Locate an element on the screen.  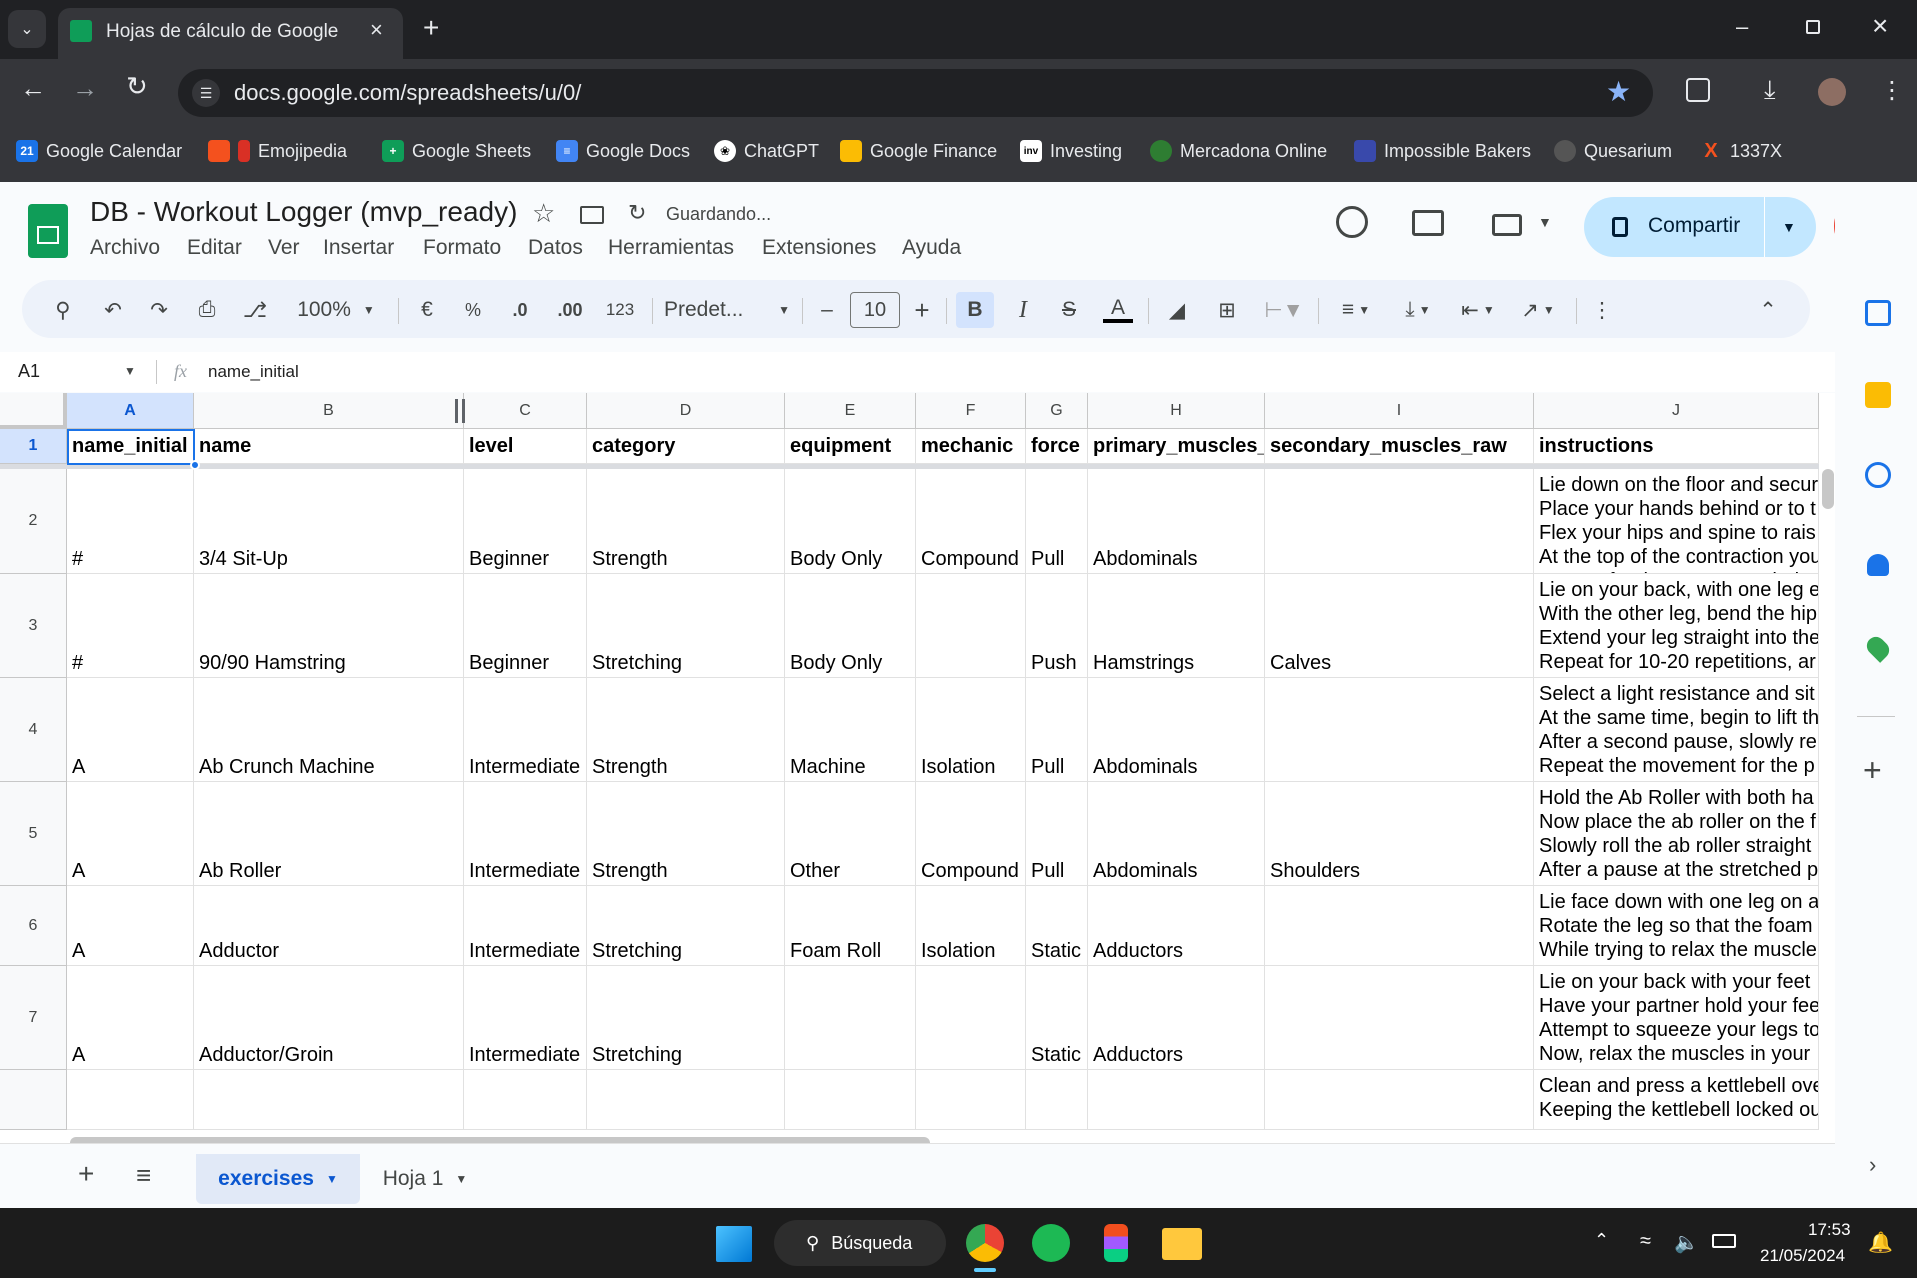
bookmark-investing: inv Investing is located at coordinates (1071, 151).